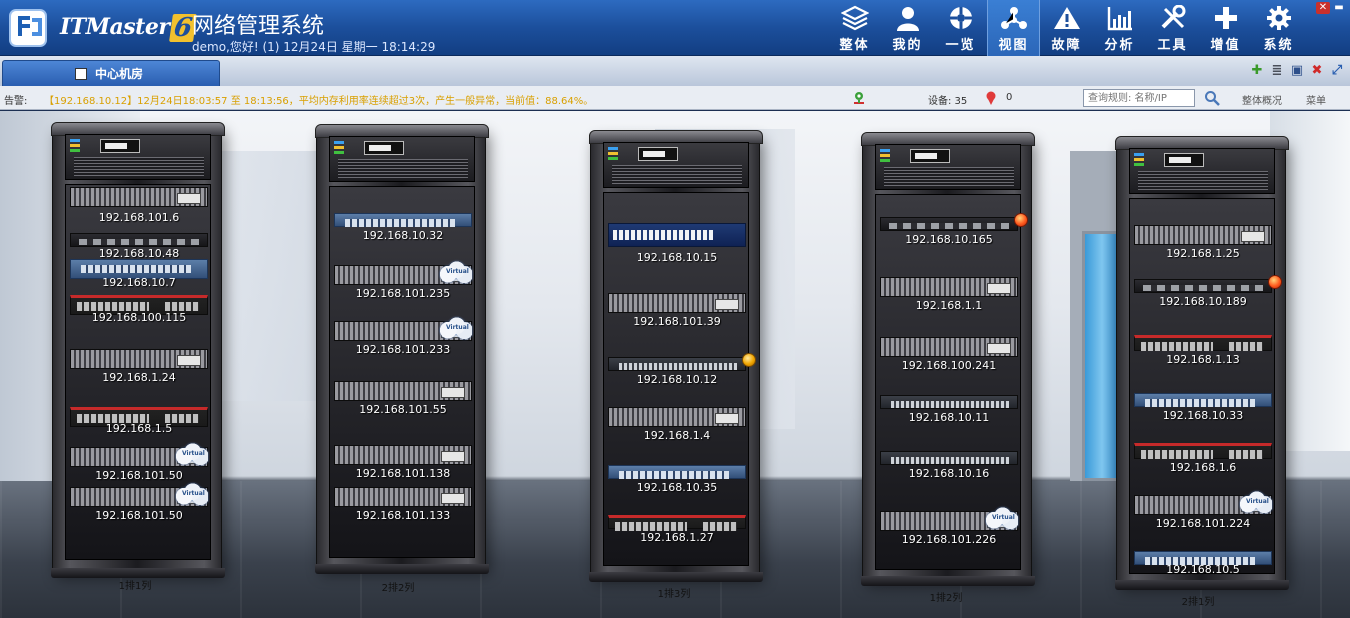 The height and width of the screenshot is (618, 1350). I want to click on nav-tools: 工具, so click(1172, 28).